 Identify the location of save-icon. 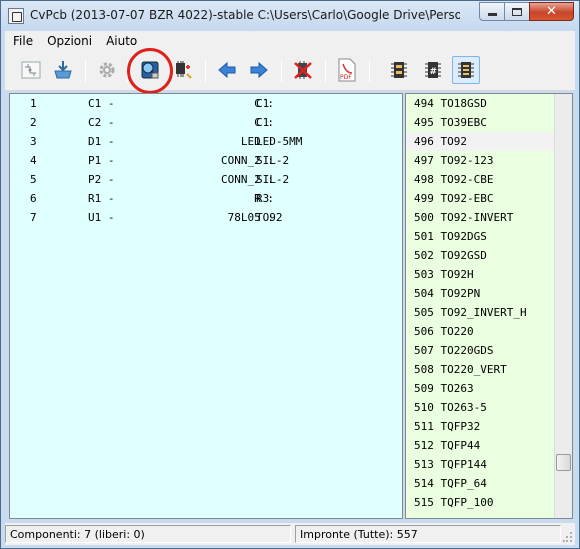
(63, 70).